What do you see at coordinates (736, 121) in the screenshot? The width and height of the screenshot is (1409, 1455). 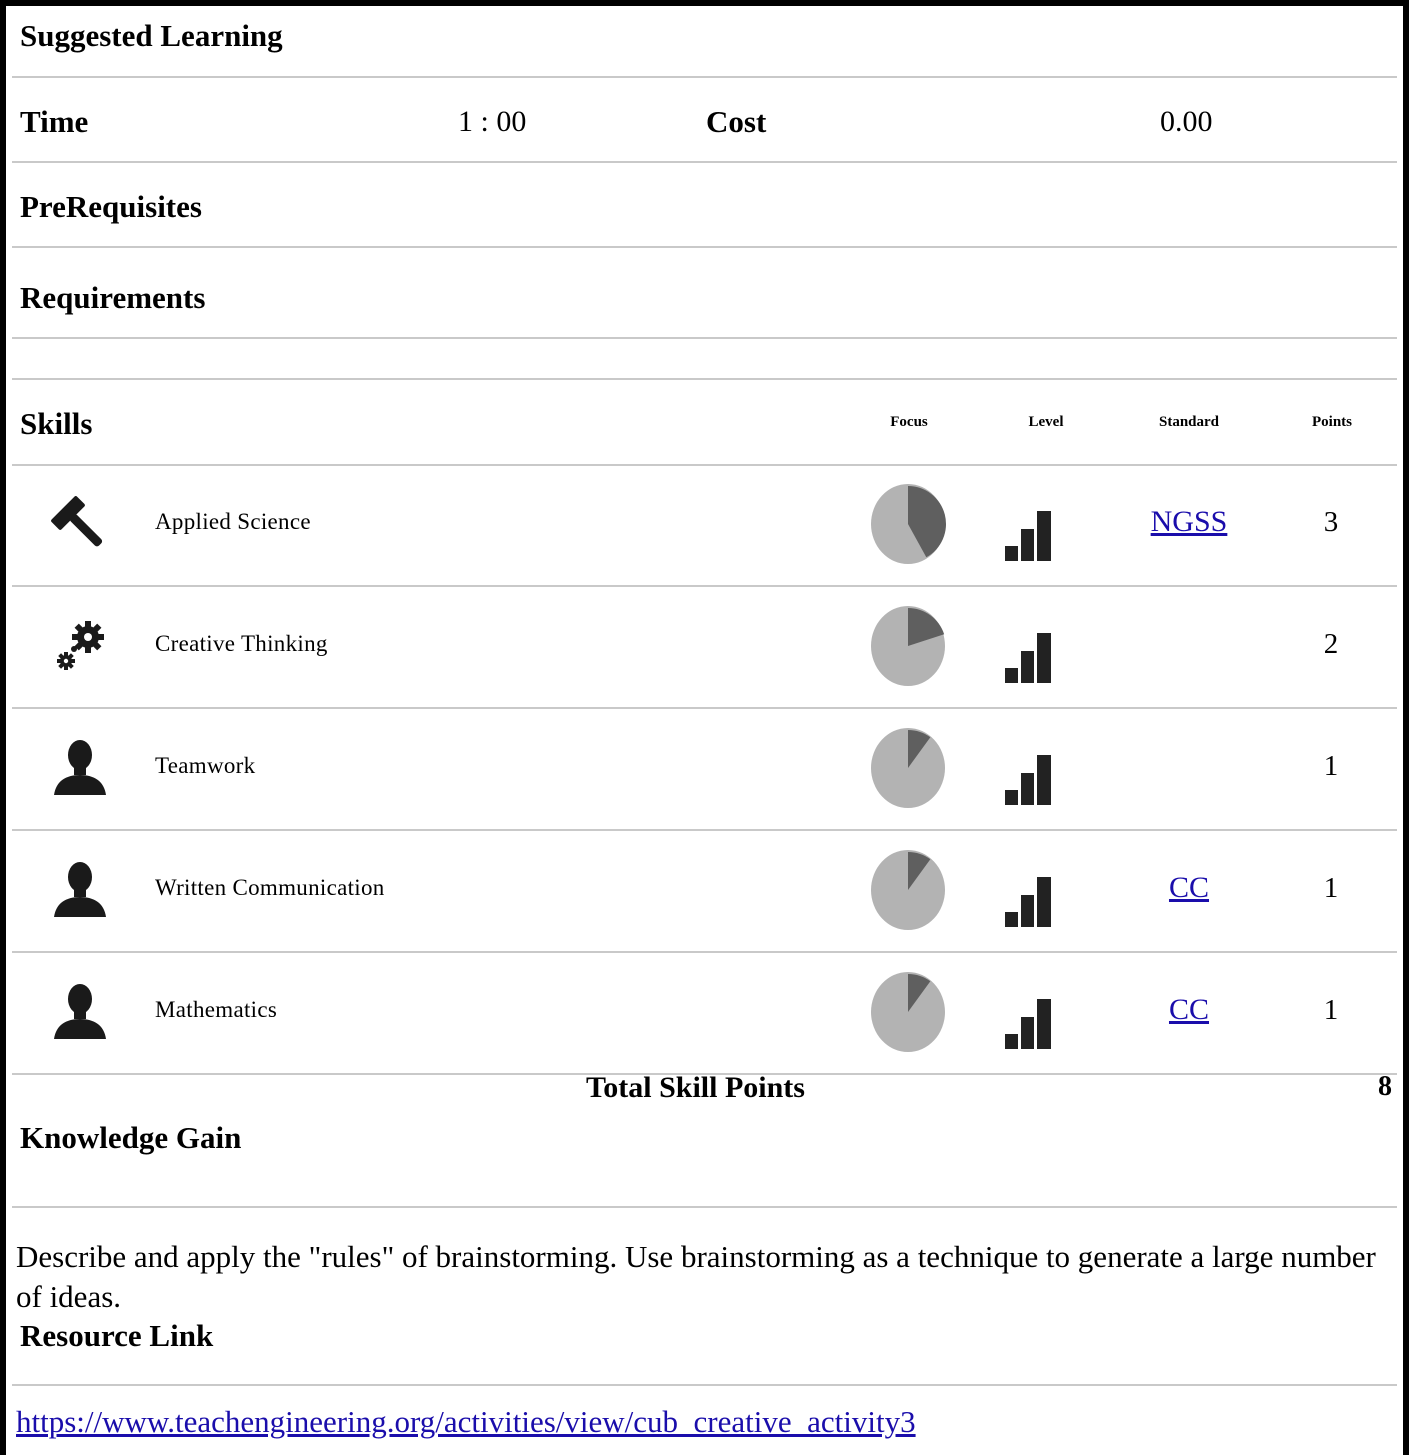 I see `cost-label: Cost` at bounding box center [736, 121].